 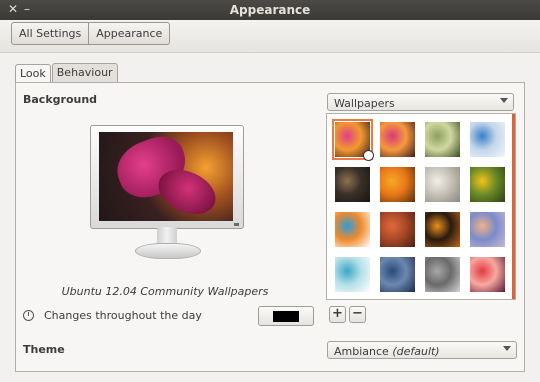 I want to click on appearance-button: Appearance, so click(x=128, y=33).